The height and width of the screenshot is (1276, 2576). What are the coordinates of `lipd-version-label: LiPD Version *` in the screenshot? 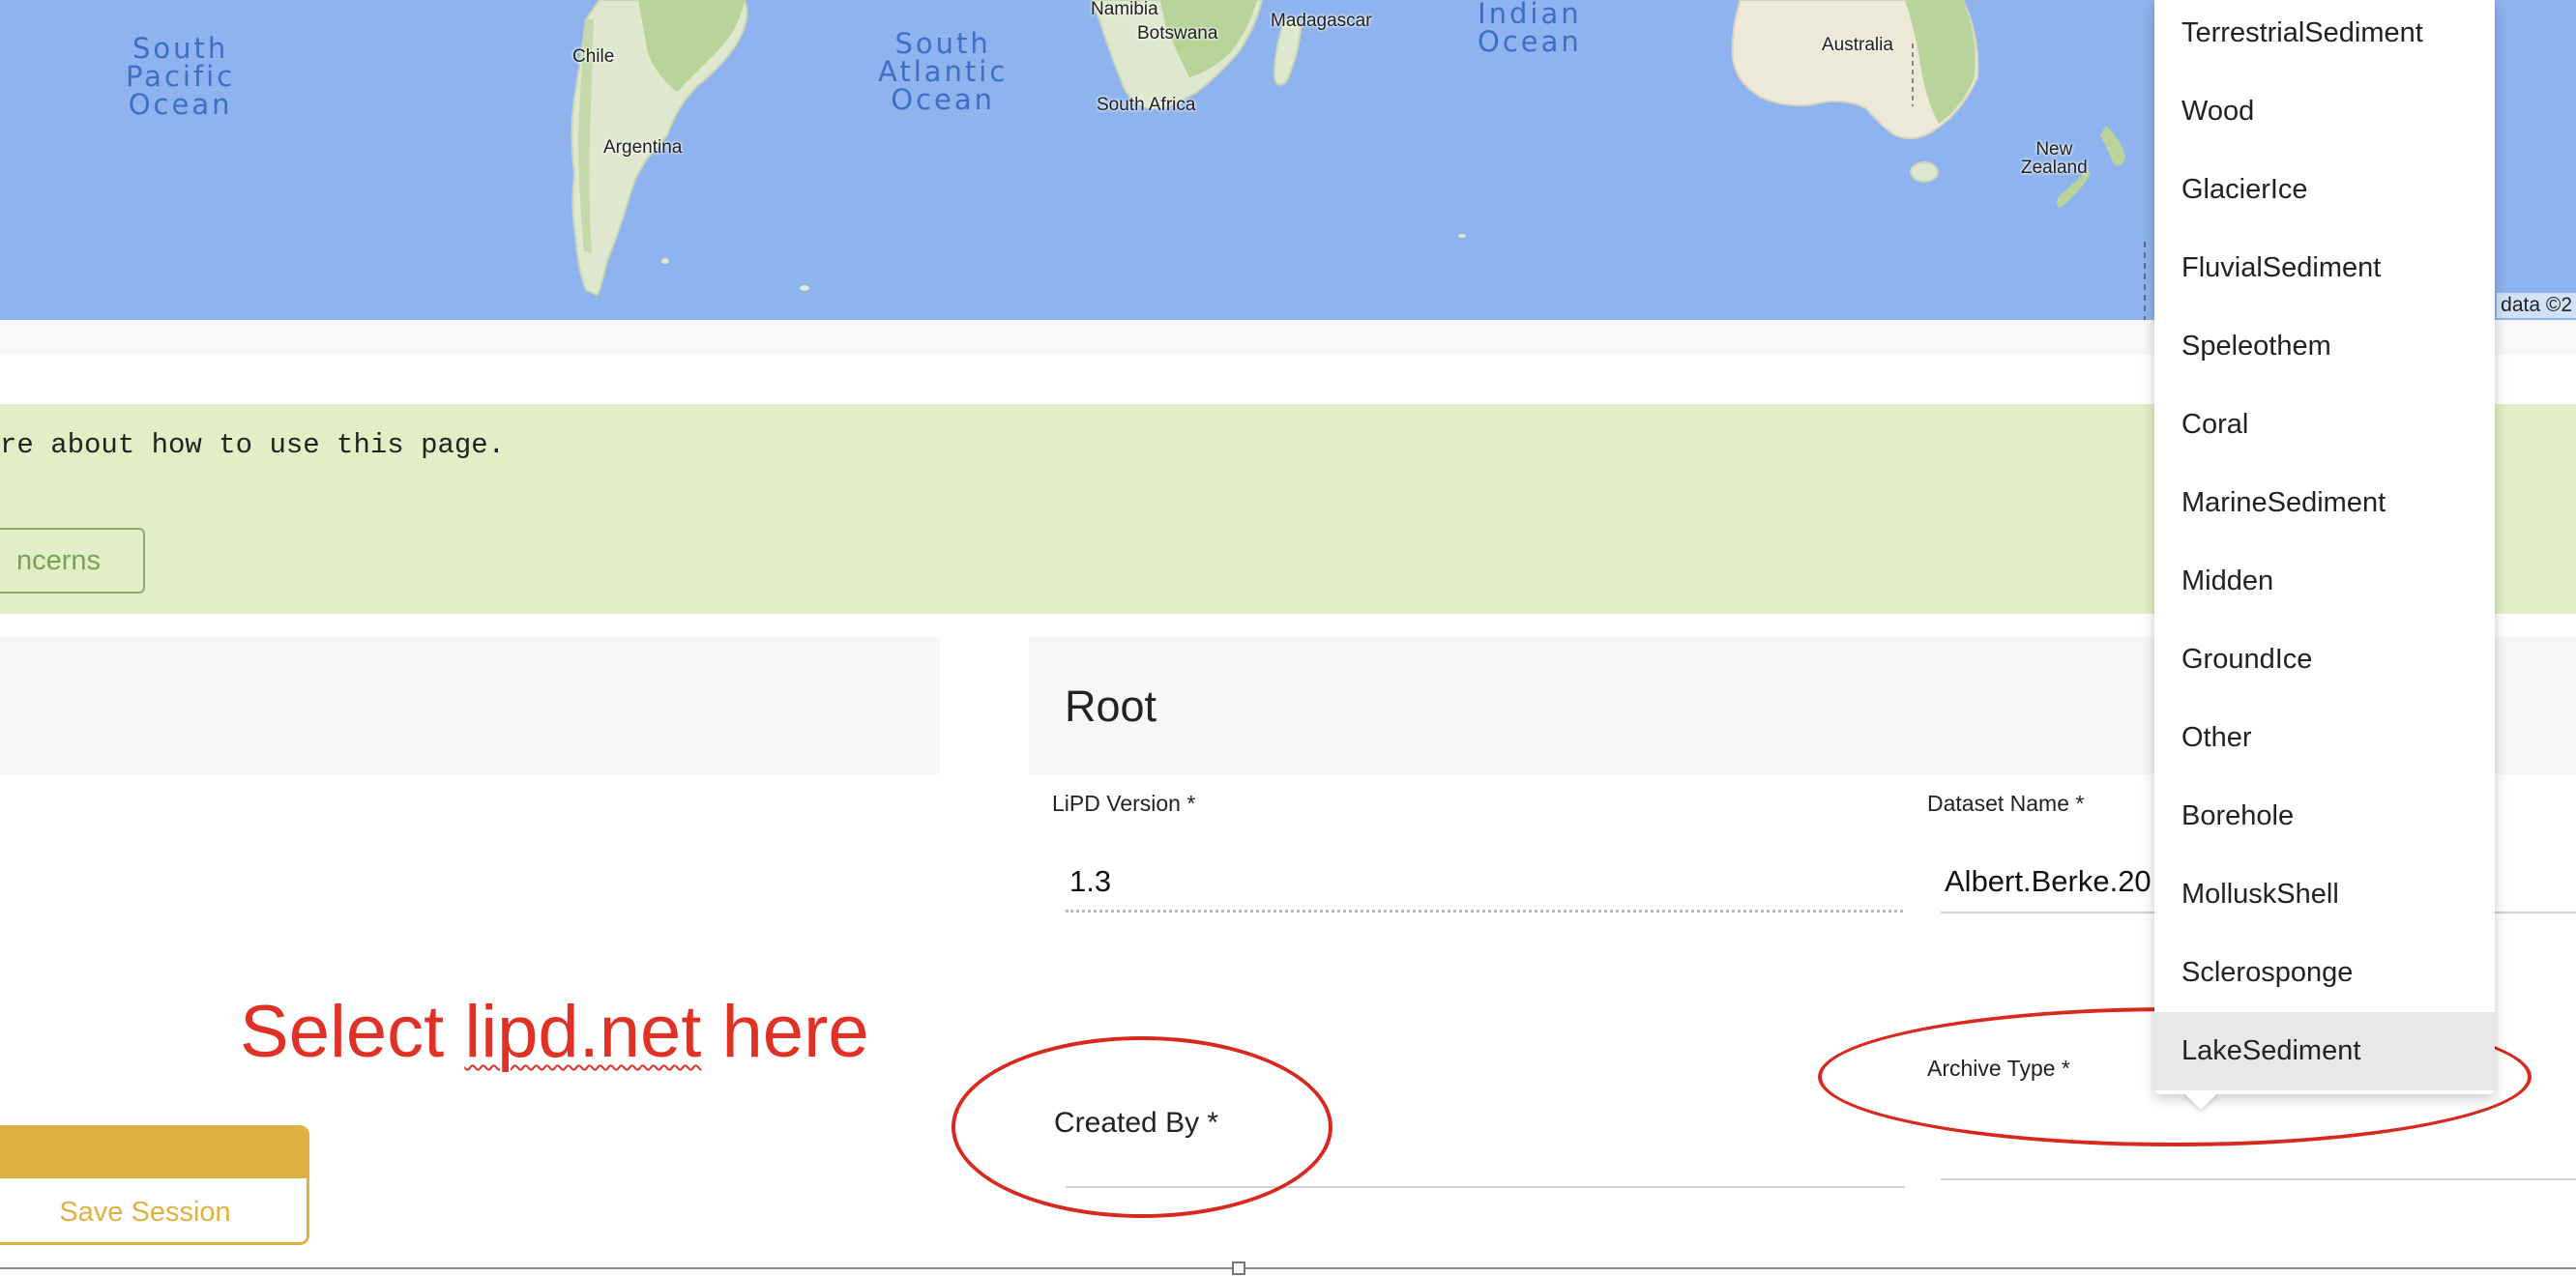 It's located at (1124, 803).